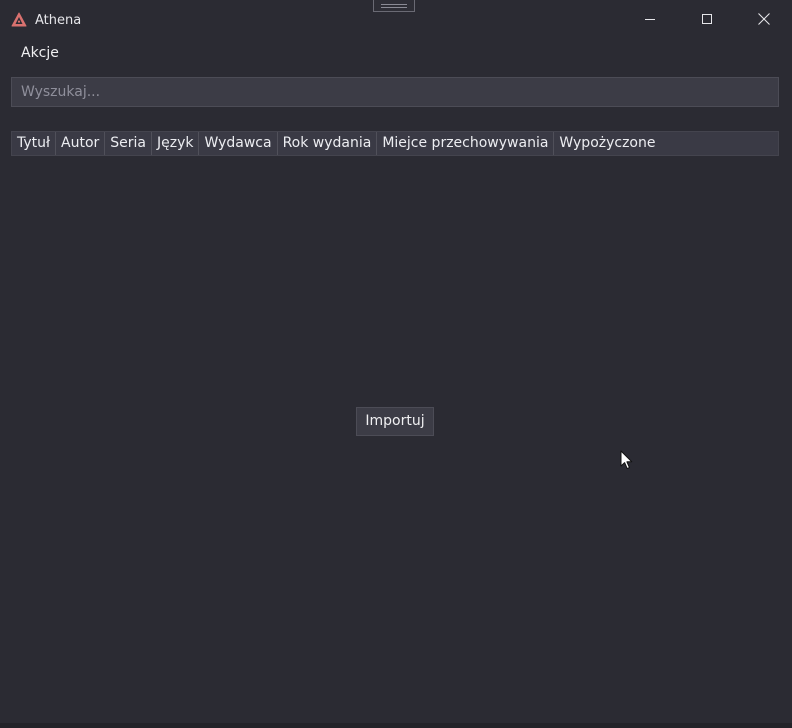 Image resolution: width=792 pixels, height=728 pixels. What do you see at coordinates (81, 143) in the screenshot?
I see `column-header-author: Autor` at bounding box center [81, 143].